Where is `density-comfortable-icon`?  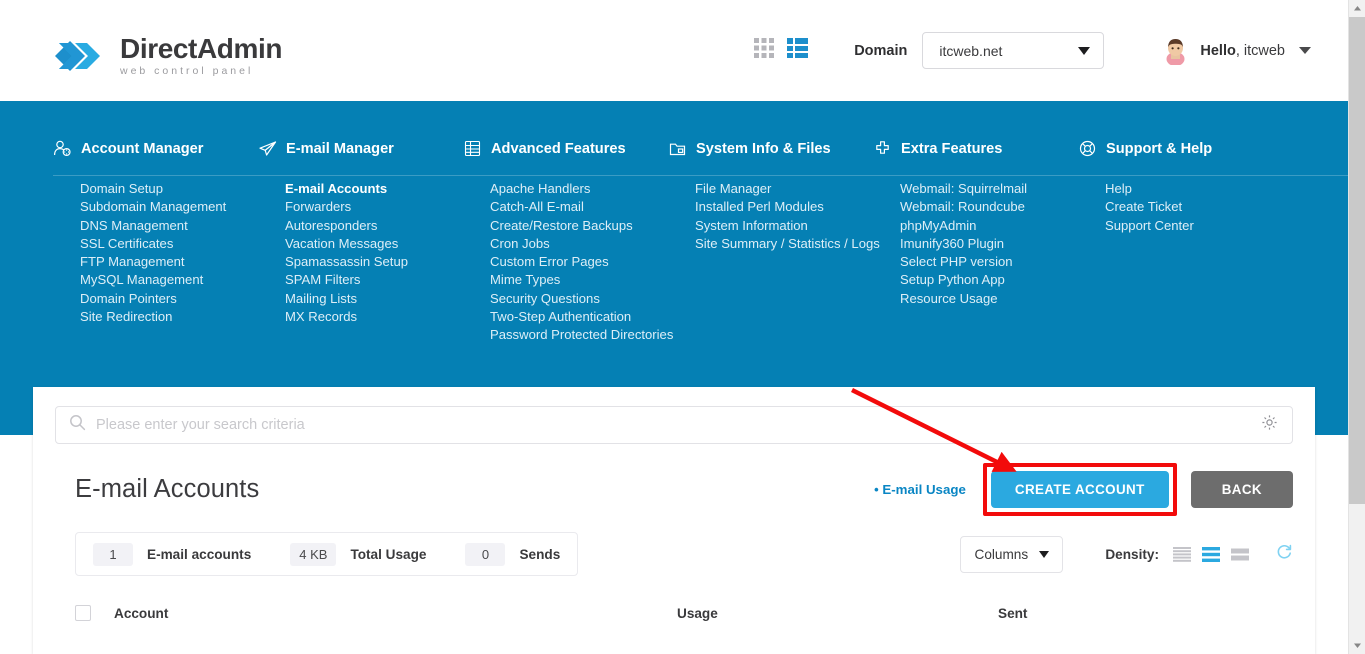 density-comfortable-icon is located at coordinates (1240, 554).